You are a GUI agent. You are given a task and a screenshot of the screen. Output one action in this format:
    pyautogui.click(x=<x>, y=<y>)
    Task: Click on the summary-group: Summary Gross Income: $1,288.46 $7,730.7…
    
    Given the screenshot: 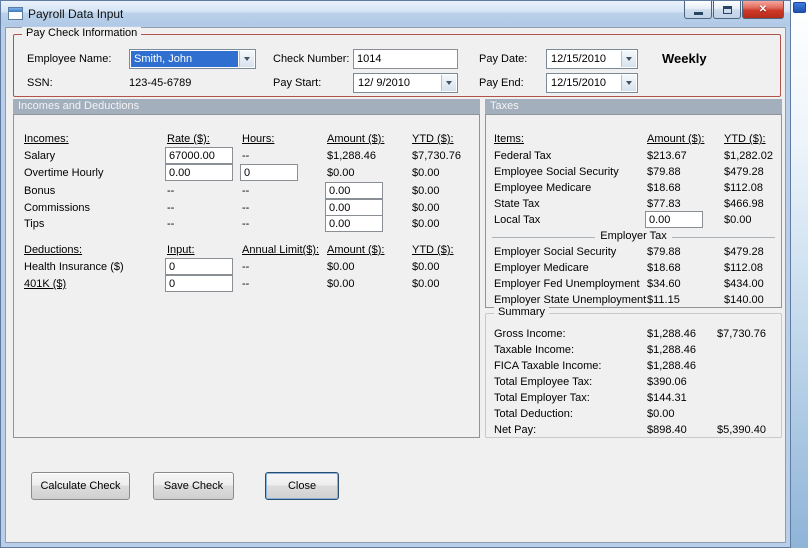 What is the action you would take?
    pyautogui.click(x=633, y=372)
    